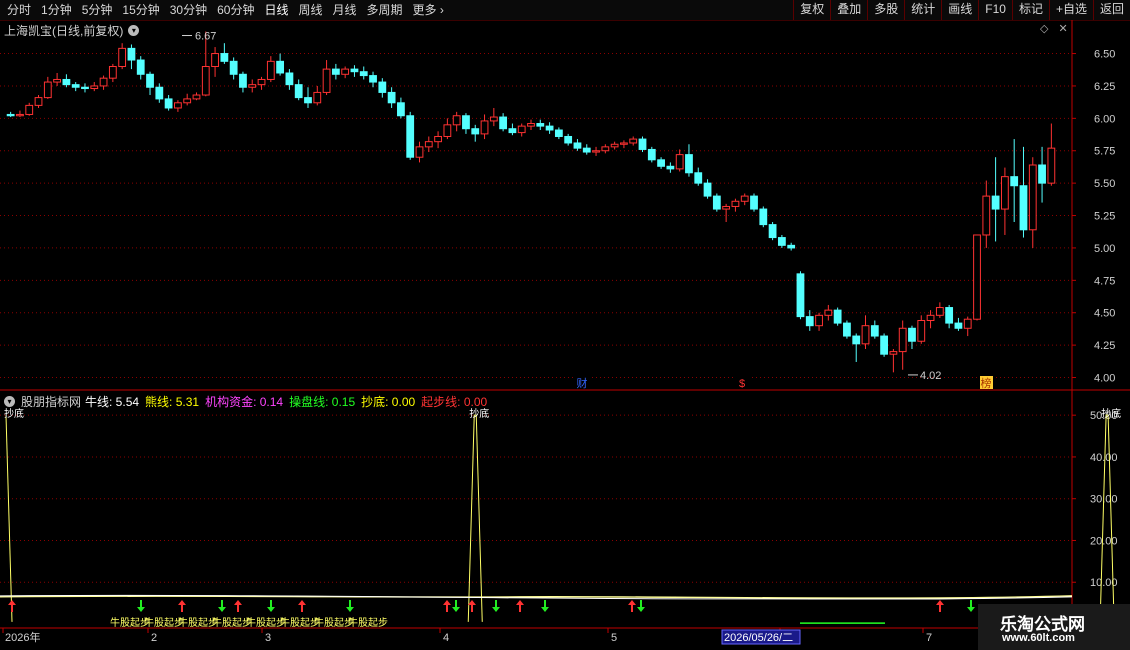 The width and height of the screenshot is (1130, 650). I want to click on price-tick-label: 5.75, so click(1104, 152).